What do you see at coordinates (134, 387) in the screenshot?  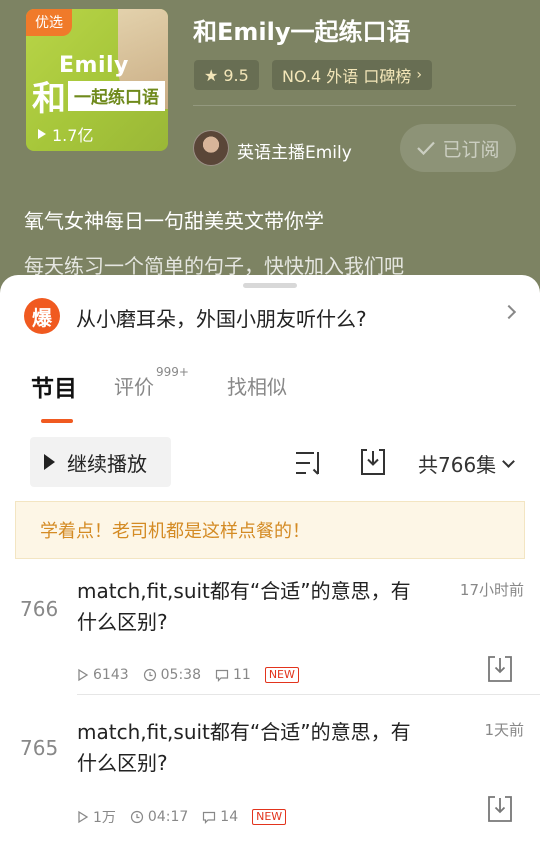 I see `tab-reviews-label: 评价` at bounding box center [134, 387].